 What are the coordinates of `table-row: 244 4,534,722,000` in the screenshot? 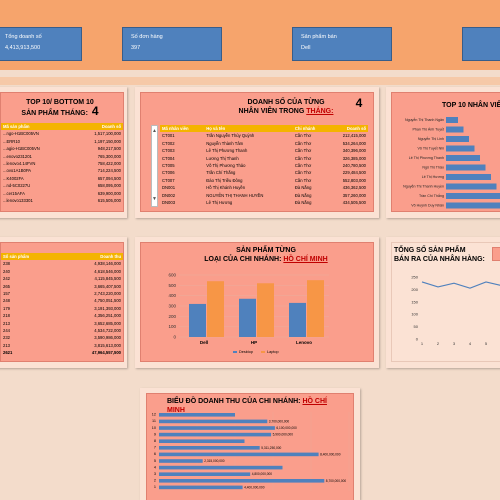 It's located at (62, 330).